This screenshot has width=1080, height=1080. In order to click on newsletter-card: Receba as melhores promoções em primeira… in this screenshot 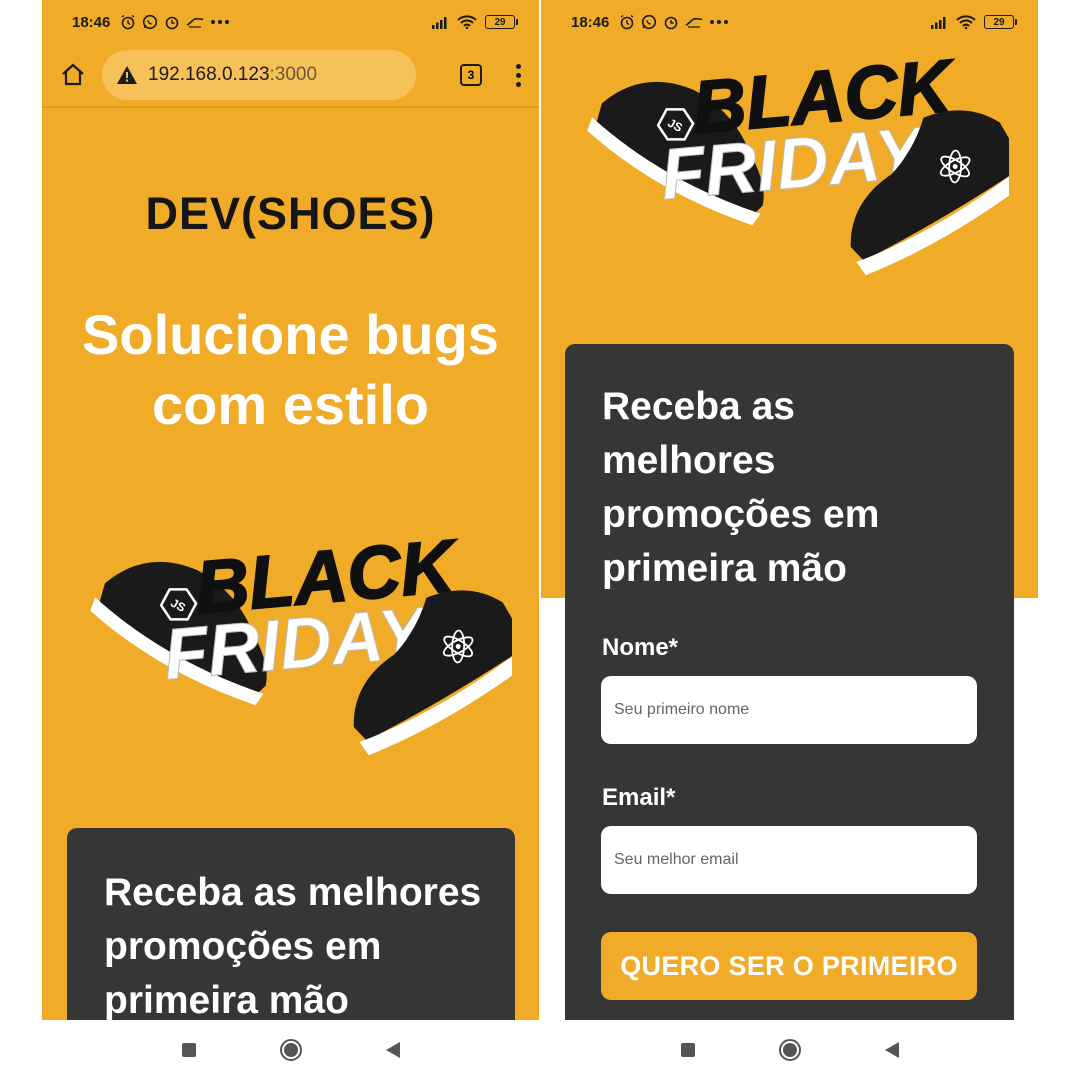, I will do `click(291, 924)`.